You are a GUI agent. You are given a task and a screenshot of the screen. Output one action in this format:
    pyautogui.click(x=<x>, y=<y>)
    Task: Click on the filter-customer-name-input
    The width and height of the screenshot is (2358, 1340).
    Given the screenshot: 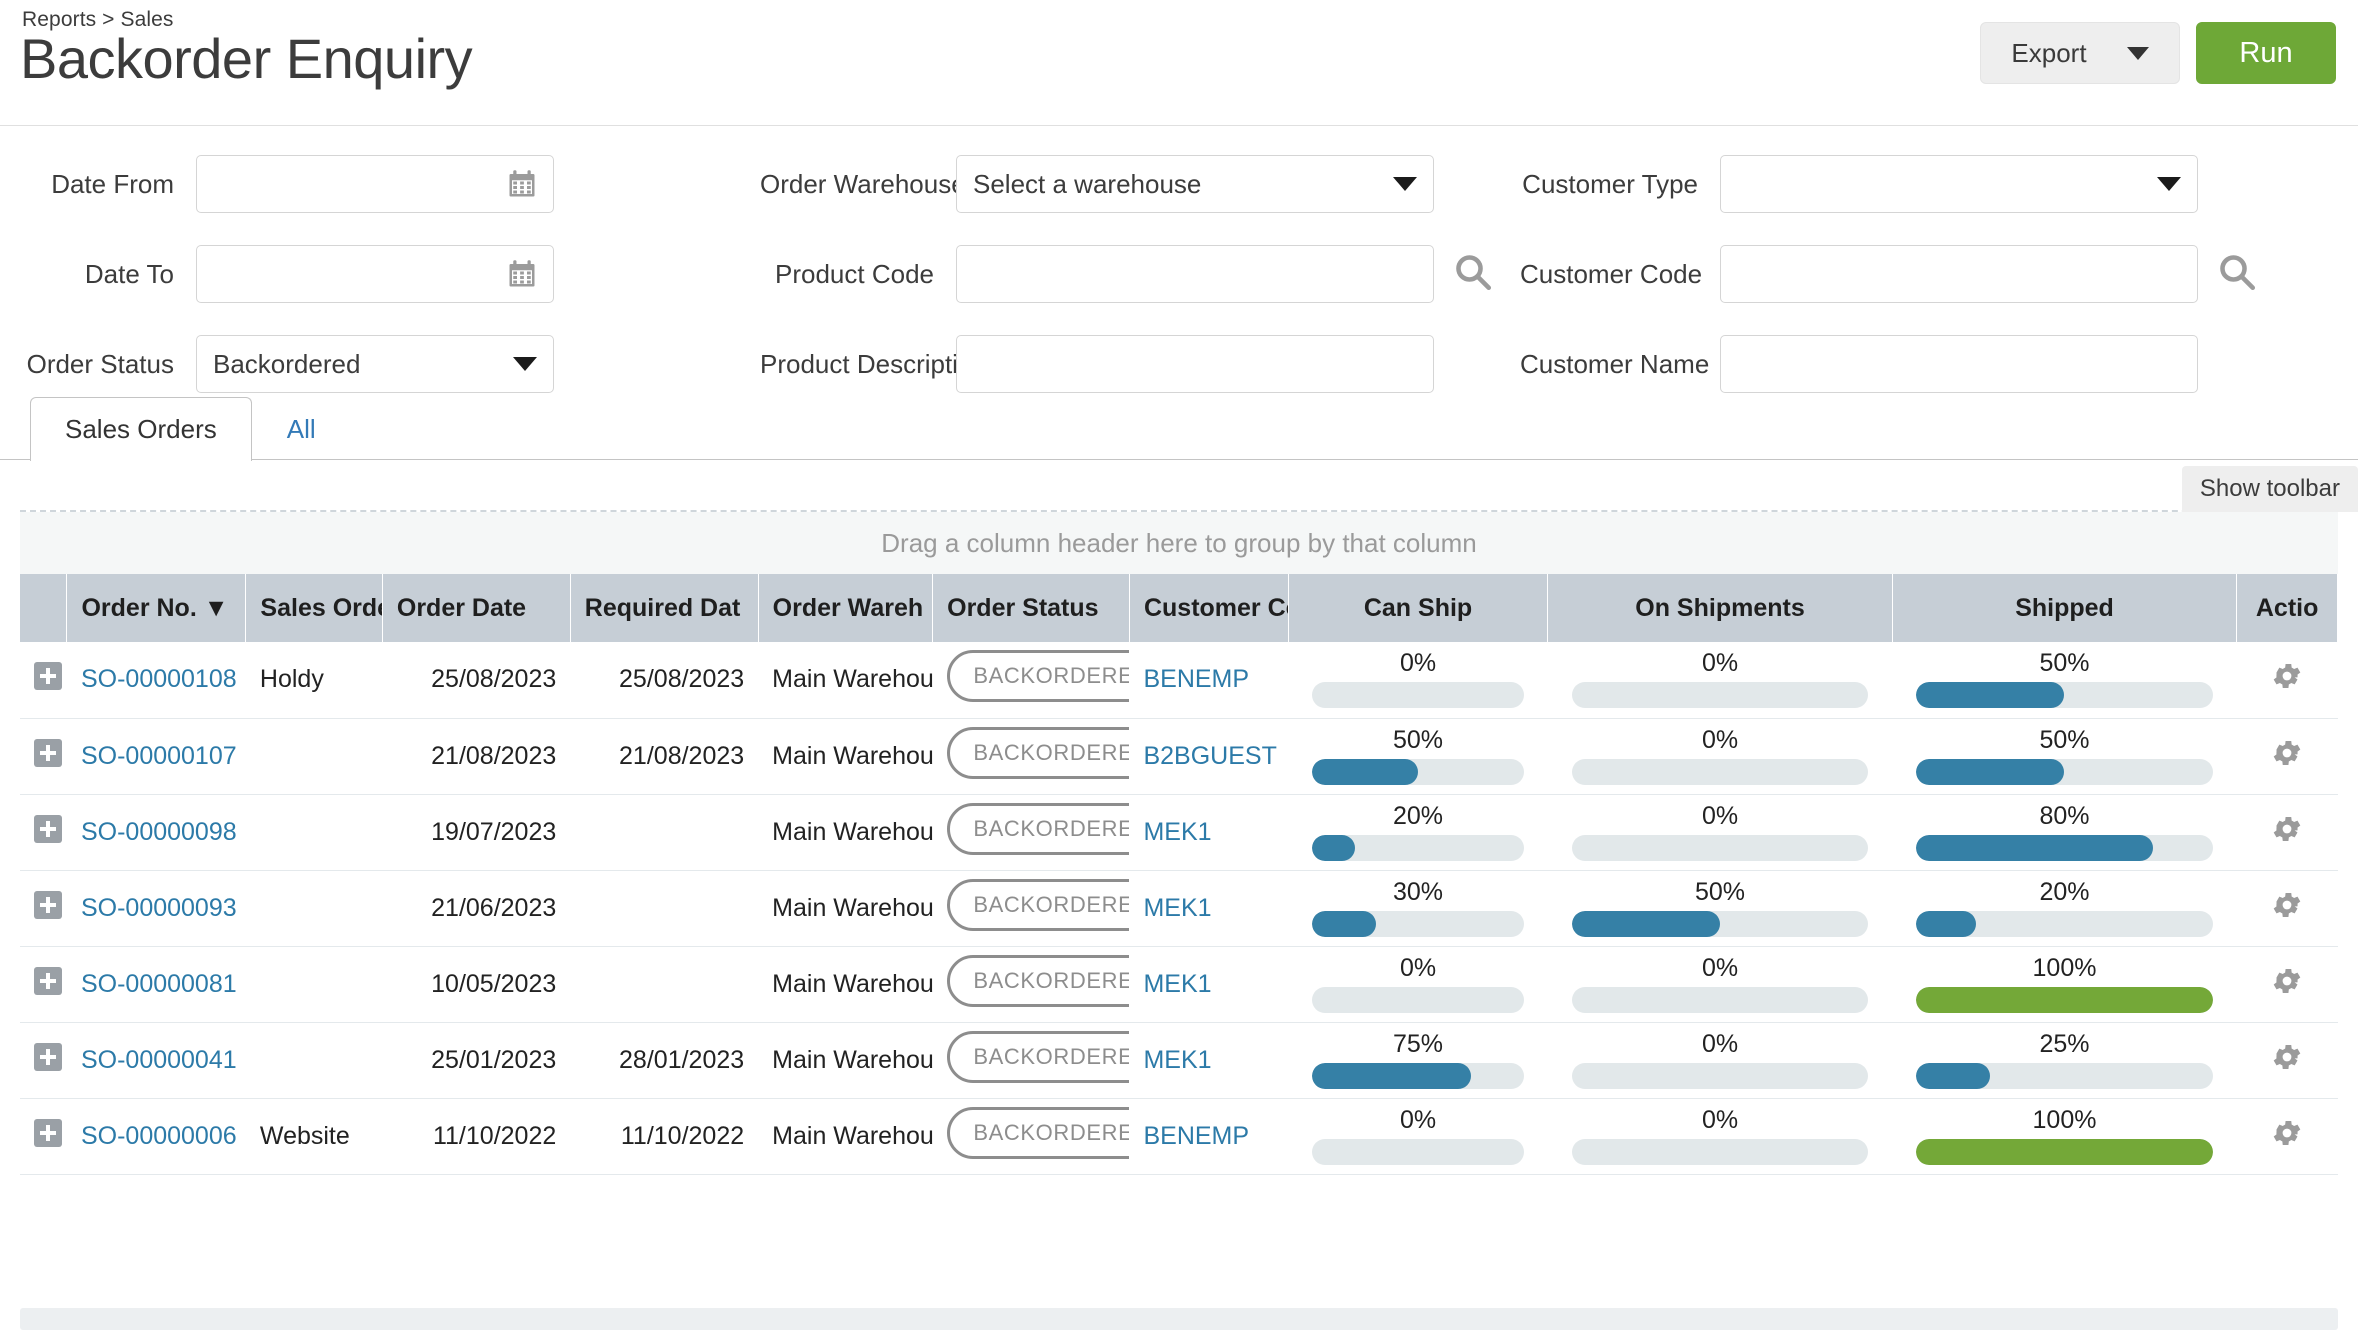 What is the action you would take?
    pyautogui.click(x=1959, y=364)
    